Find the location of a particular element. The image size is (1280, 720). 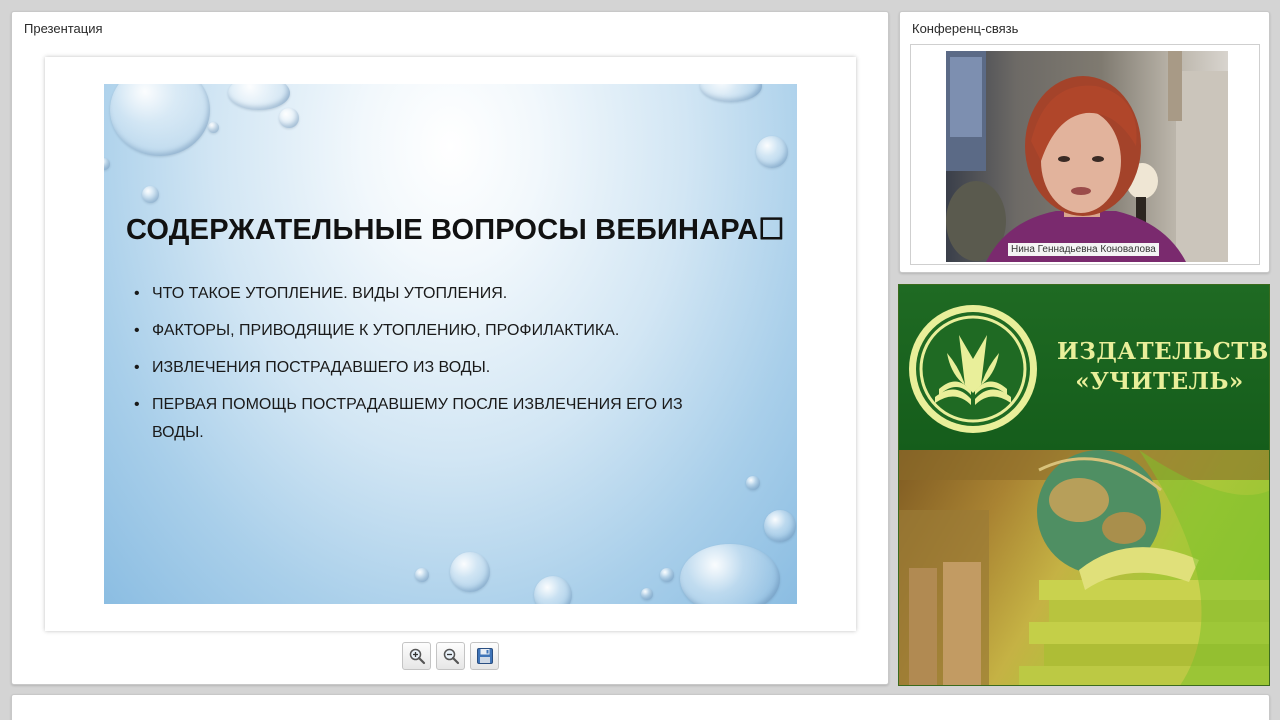

zoom-in-button is located at coordinates (416, 656).